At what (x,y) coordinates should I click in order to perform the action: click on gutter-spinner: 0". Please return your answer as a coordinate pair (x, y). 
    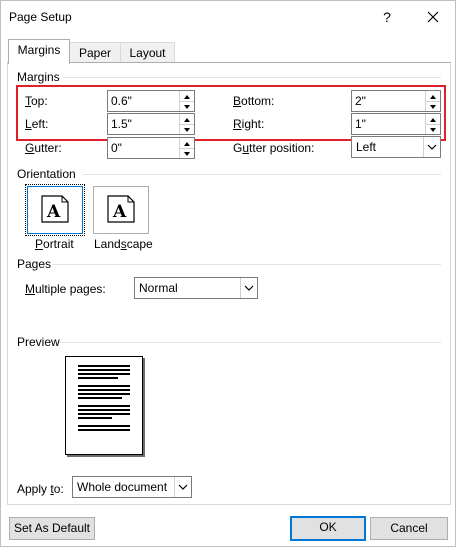
    Looking at the image, I should click on (151, 148).